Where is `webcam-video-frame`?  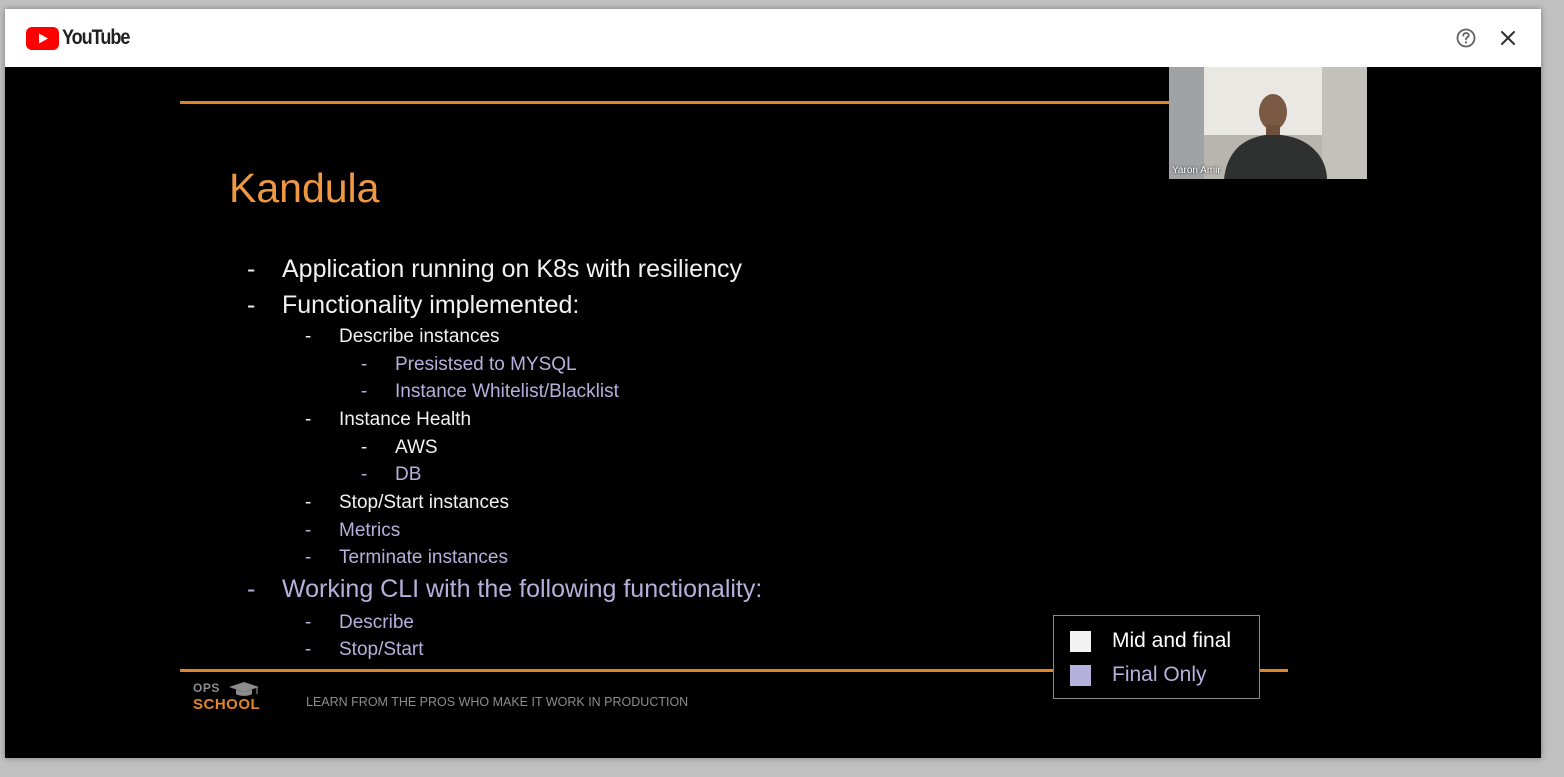
webcam-video-frame is located at coordinates (1268, 123).